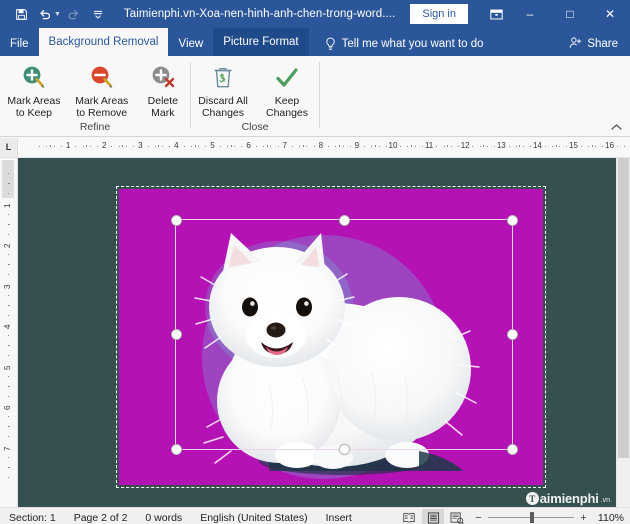 Image resolution: width=630 pixels, height=524 pixels. Describe the element at coordinates (176, 334) in the screenshot. I see `handle-middle-left` at that location.